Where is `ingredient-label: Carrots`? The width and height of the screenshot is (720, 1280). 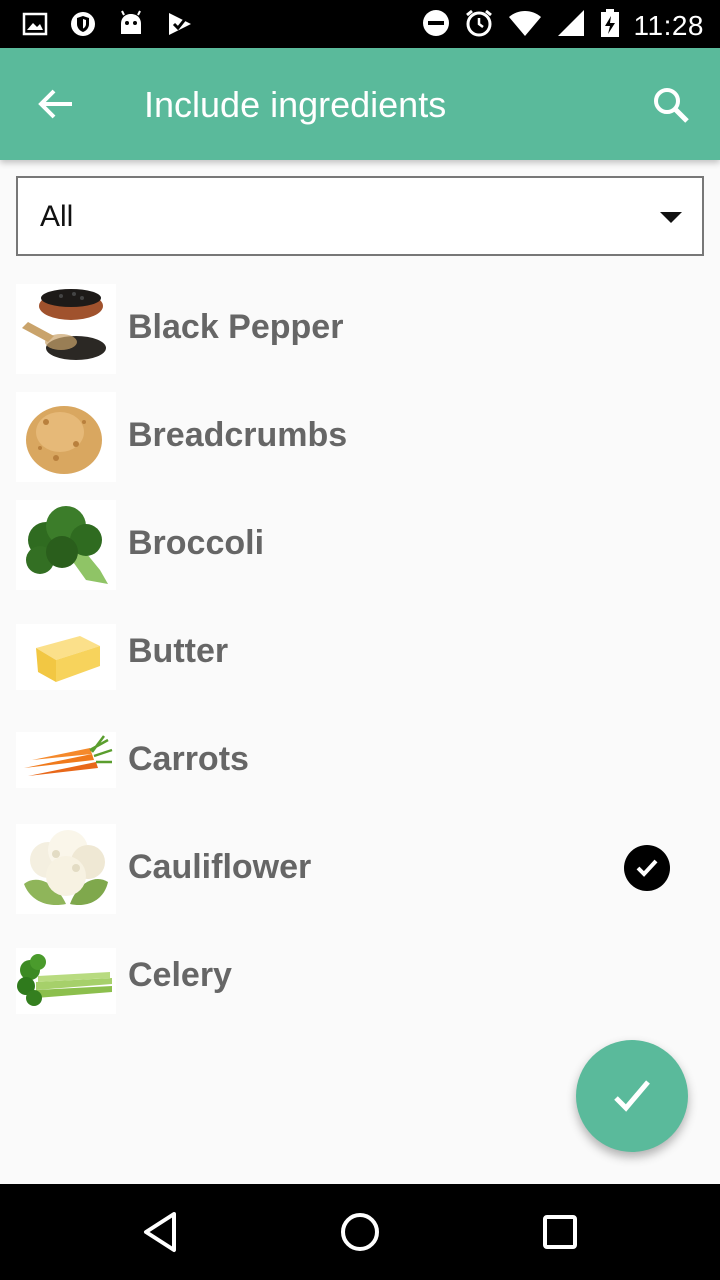
ingredient-label: Carrots is located at coordinates (188, 759).